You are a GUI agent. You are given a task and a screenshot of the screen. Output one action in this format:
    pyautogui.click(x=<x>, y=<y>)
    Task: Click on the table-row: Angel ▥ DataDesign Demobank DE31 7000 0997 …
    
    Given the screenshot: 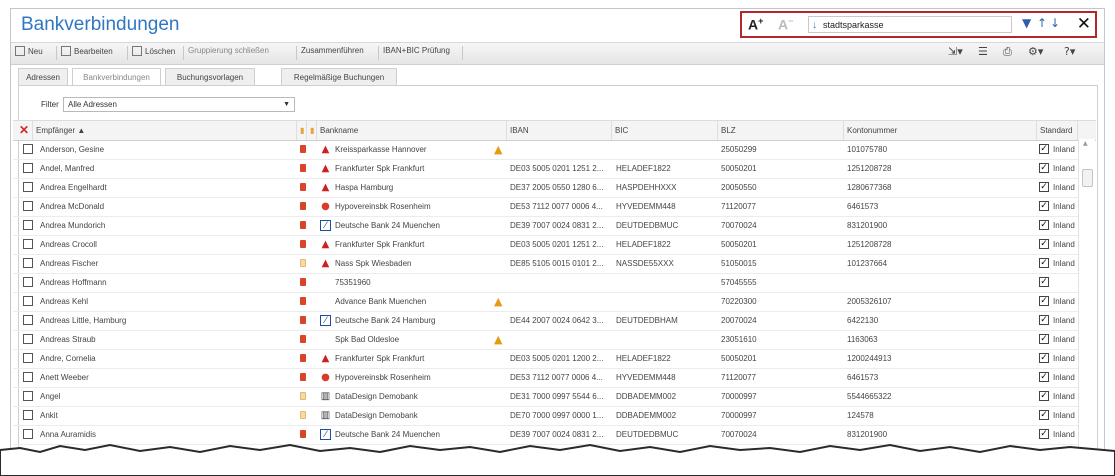 What is the action you would take?
    pyautogui.click(x=545, y=397)
    